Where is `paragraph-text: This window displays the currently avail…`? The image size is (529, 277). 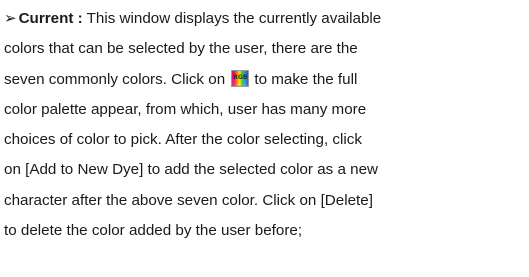
paragraph-text: This window displays the currently avail… is located at coordinates (232, 18).